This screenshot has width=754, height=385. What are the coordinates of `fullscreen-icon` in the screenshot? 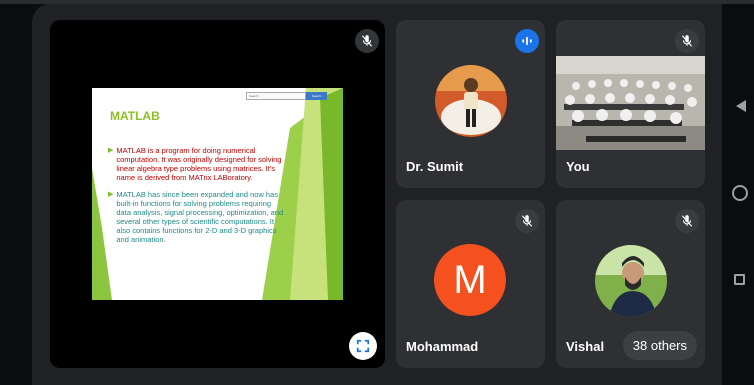 It's located at (363, 346).